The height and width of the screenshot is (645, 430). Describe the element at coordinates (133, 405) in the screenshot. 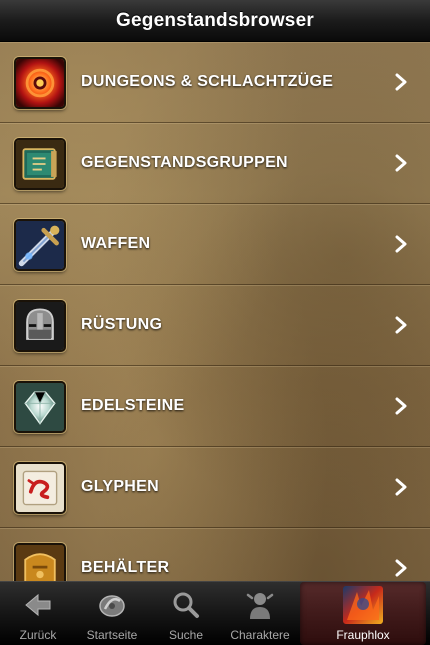

I see `list-item-label: EDELSTEINE` at that location.